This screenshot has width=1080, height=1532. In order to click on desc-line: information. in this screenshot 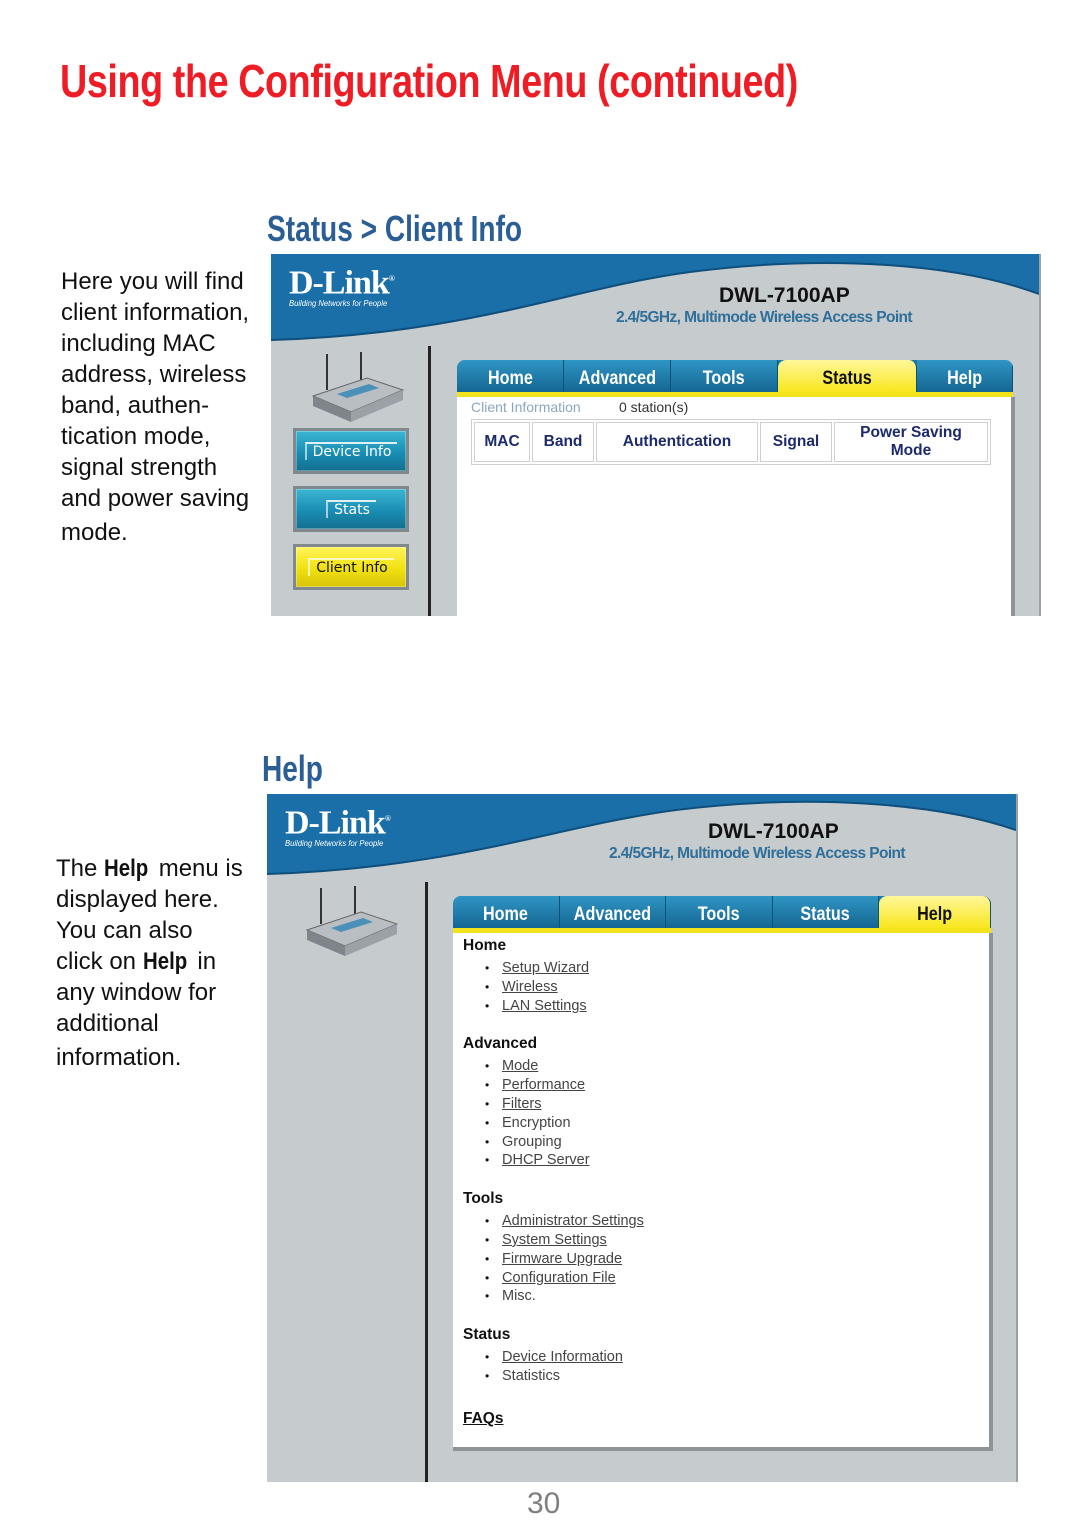, I will do `click(119, 1057)`.